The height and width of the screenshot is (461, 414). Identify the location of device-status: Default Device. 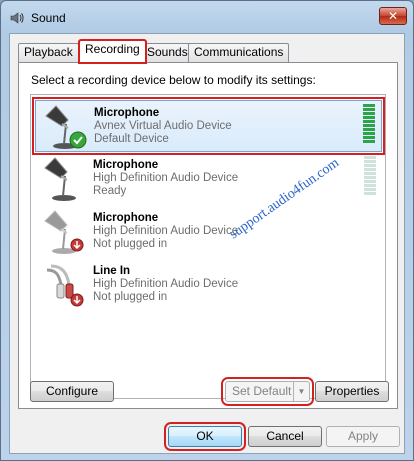
(131, 139).